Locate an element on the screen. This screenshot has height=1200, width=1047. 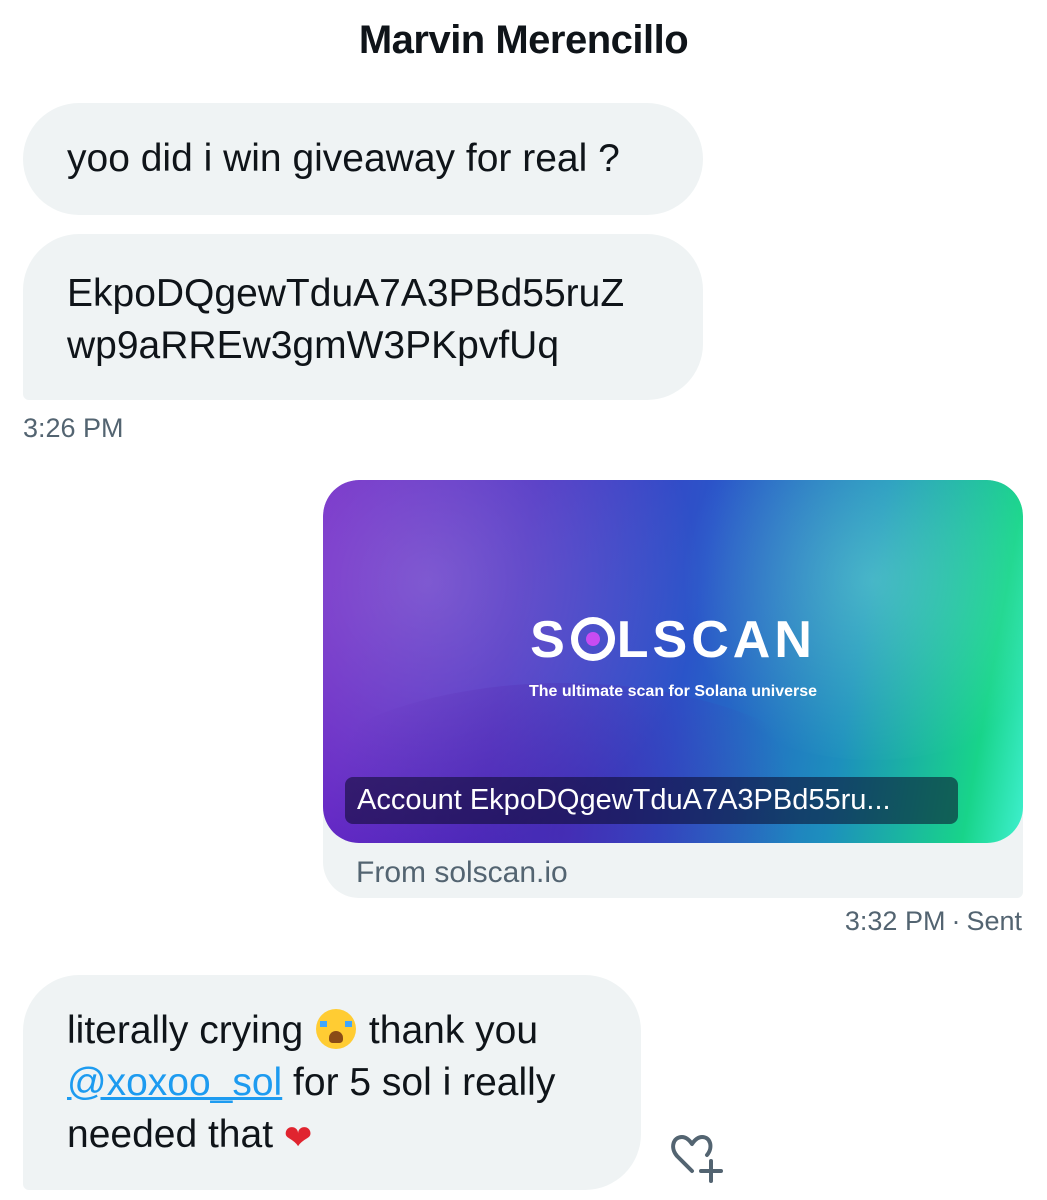
solscan-o-icon is located at coordinates (592, 639).